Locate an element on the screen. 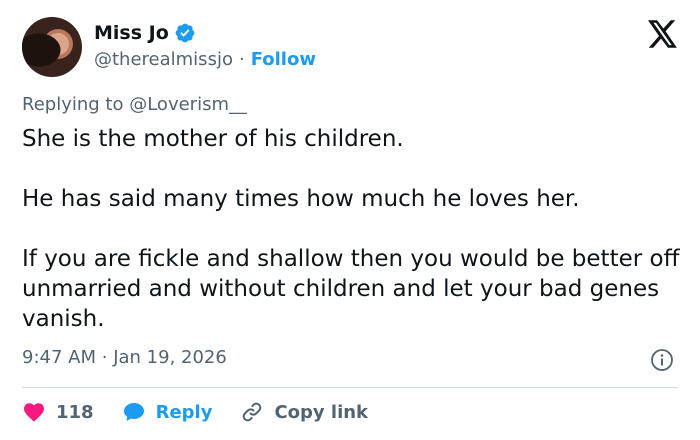 This screenshot has height=440, width=700. tweet-date: Jan 19, 2026 is located at coordinates (170, 357).